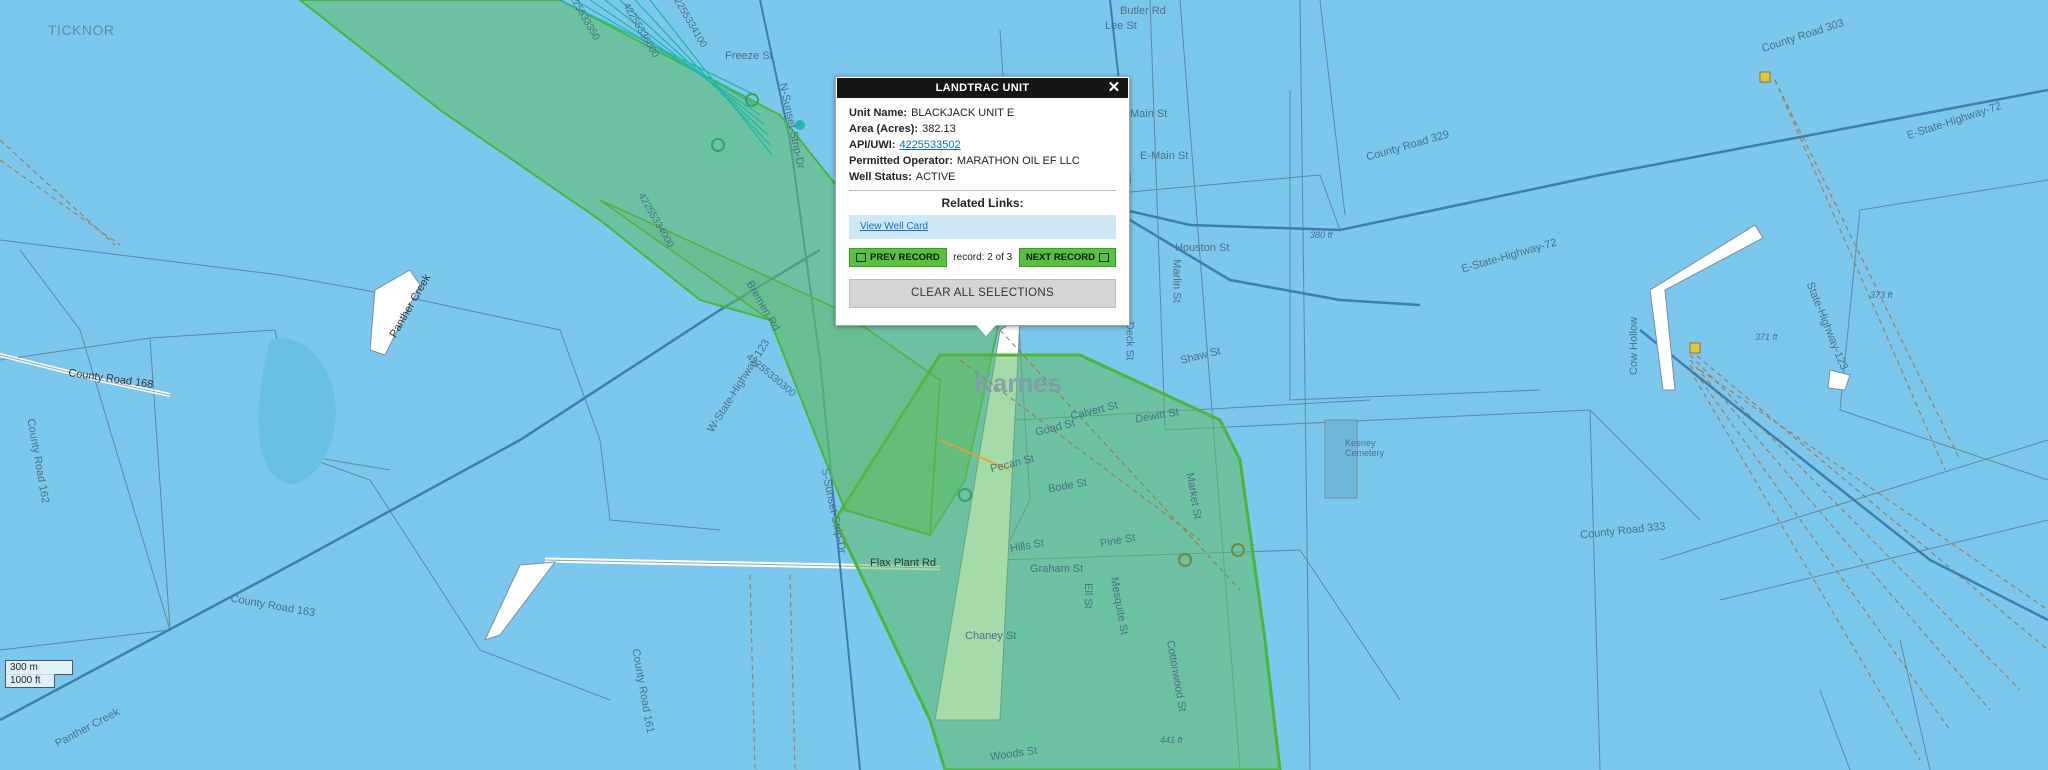 The image size is (2048, 770). I want to click on label-ell-st: Ell St, so click(1087, 596).